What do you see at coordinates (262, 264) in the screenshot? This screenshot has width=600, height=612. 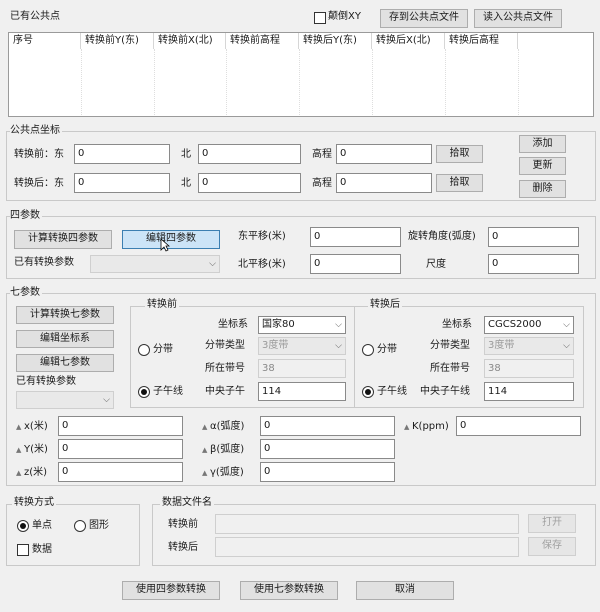 I see `north-shift-label: 北平移(米)` at bounding box center [262, 264].